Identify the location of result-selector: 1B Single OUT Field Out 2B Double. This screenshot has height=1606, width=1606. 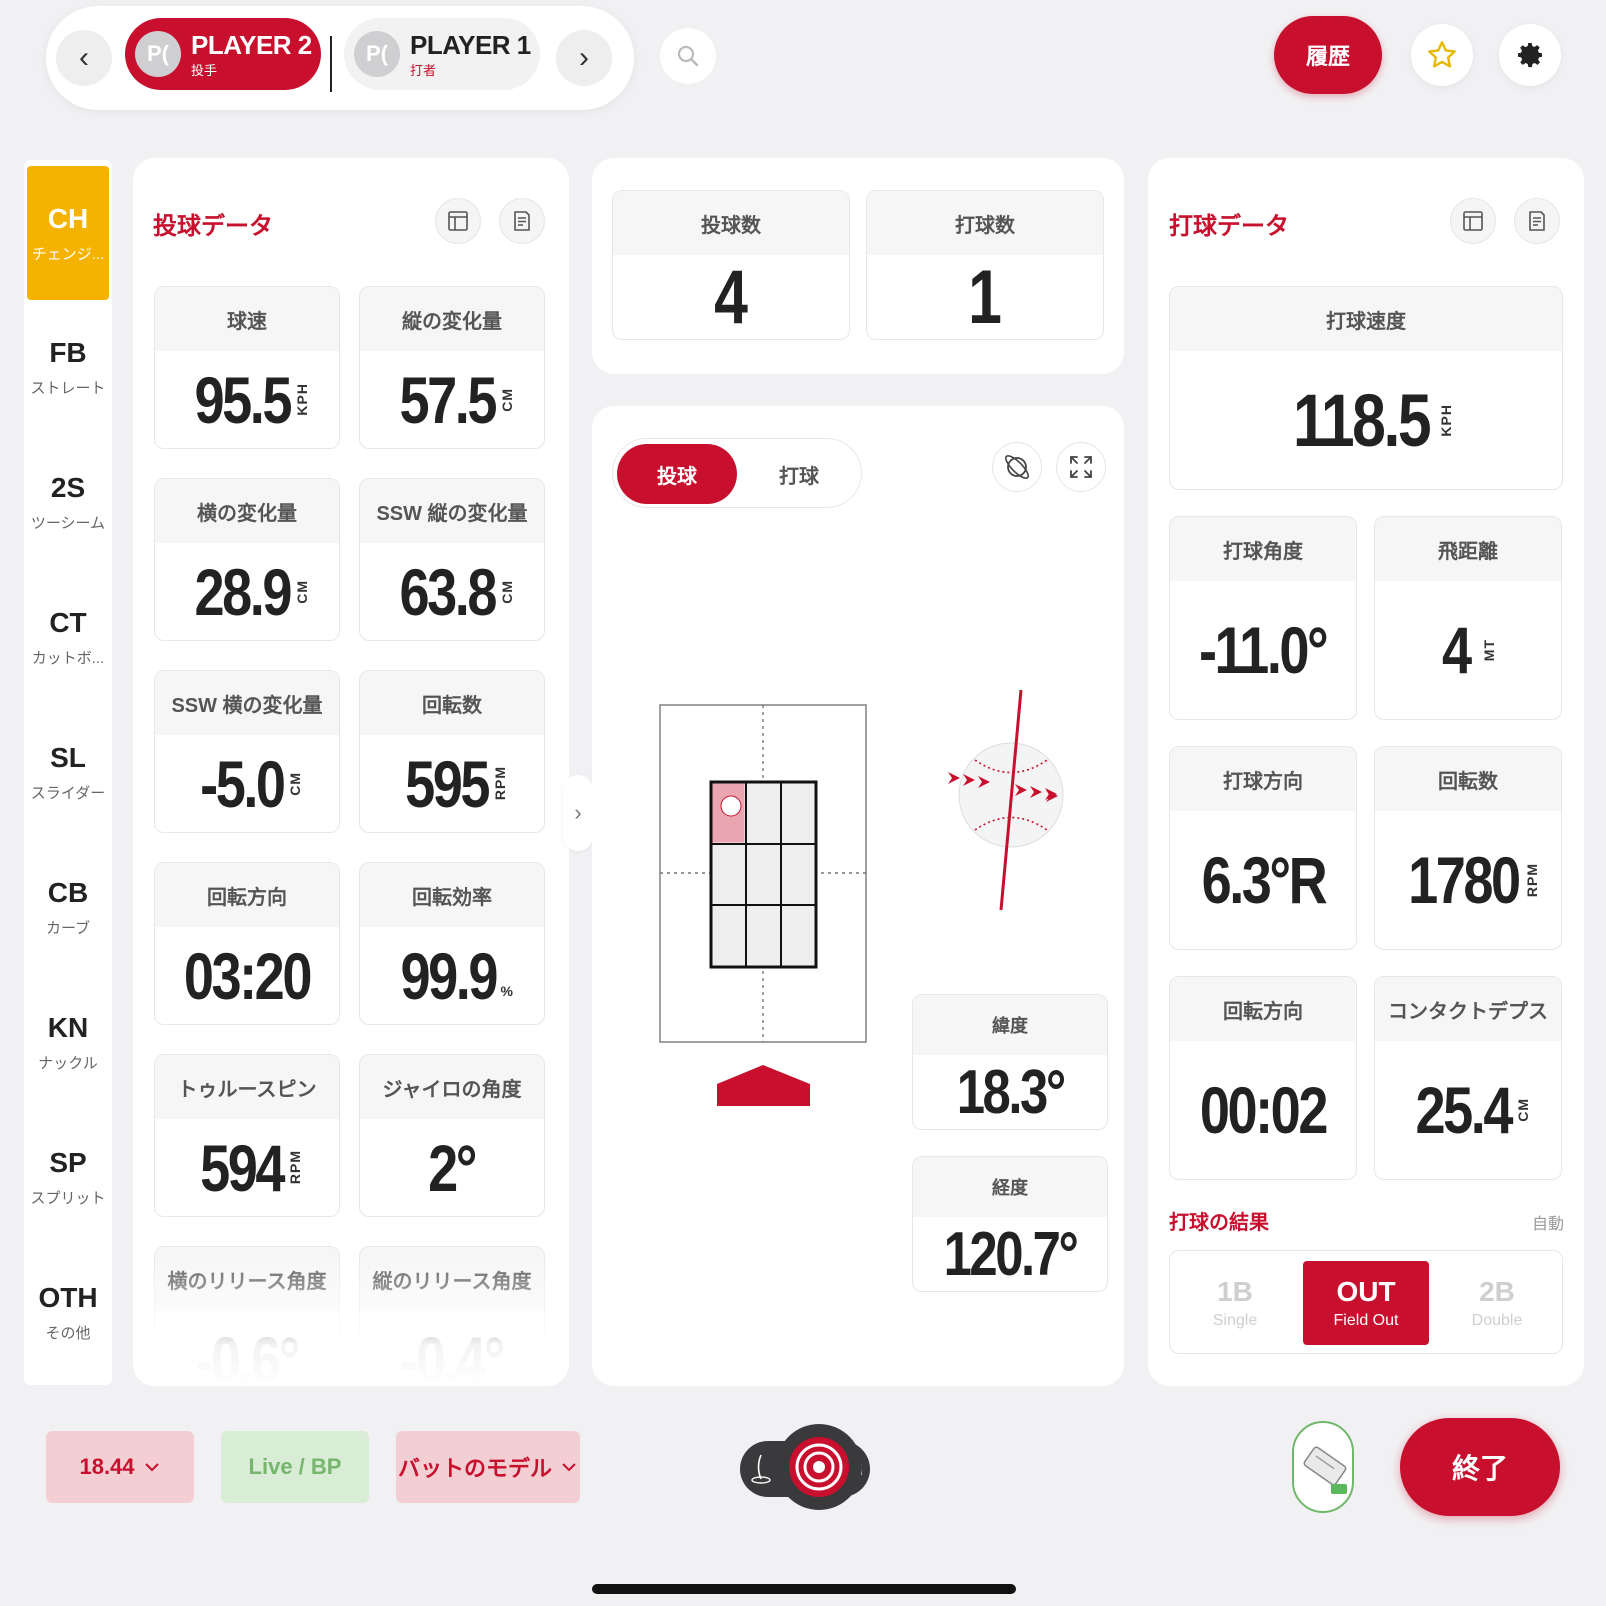
(1366, 1302).